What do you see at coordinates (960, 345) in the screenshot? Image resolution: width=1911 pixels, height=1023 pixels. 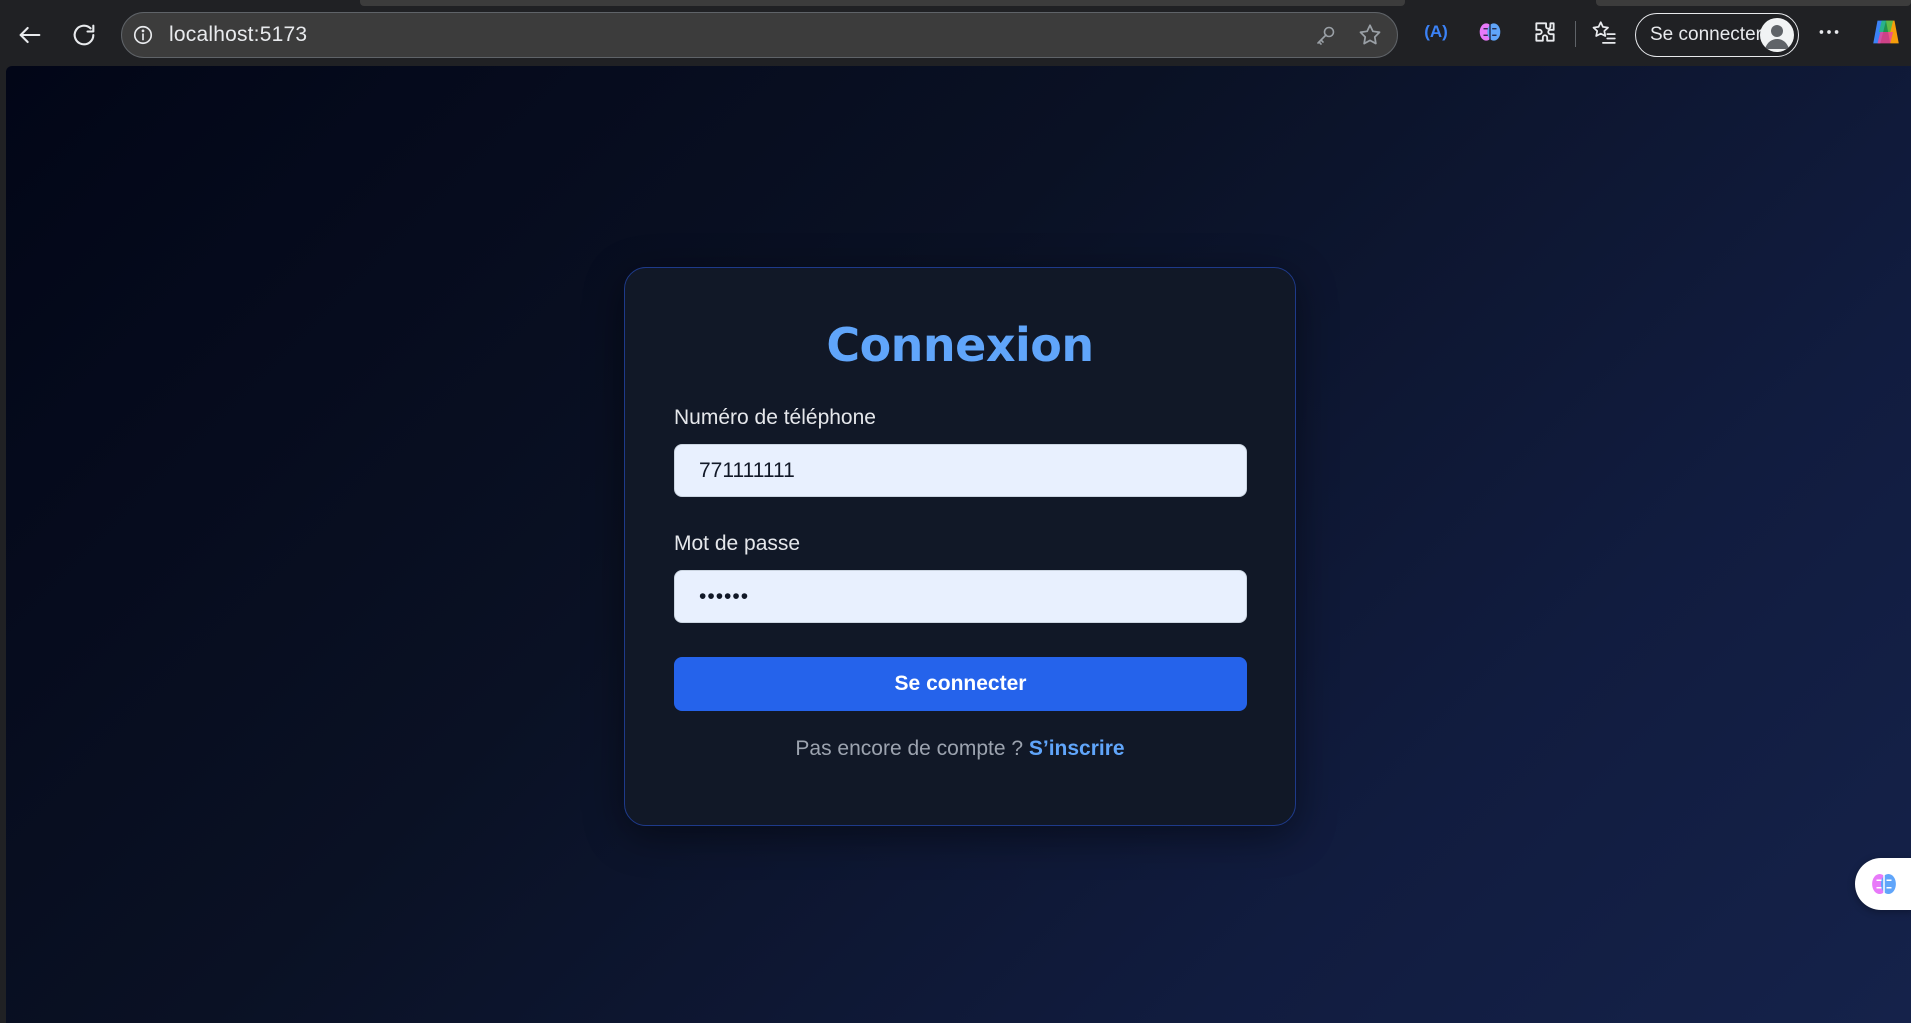 I see `page-title: Connexion` at bounding box center [960, 345].